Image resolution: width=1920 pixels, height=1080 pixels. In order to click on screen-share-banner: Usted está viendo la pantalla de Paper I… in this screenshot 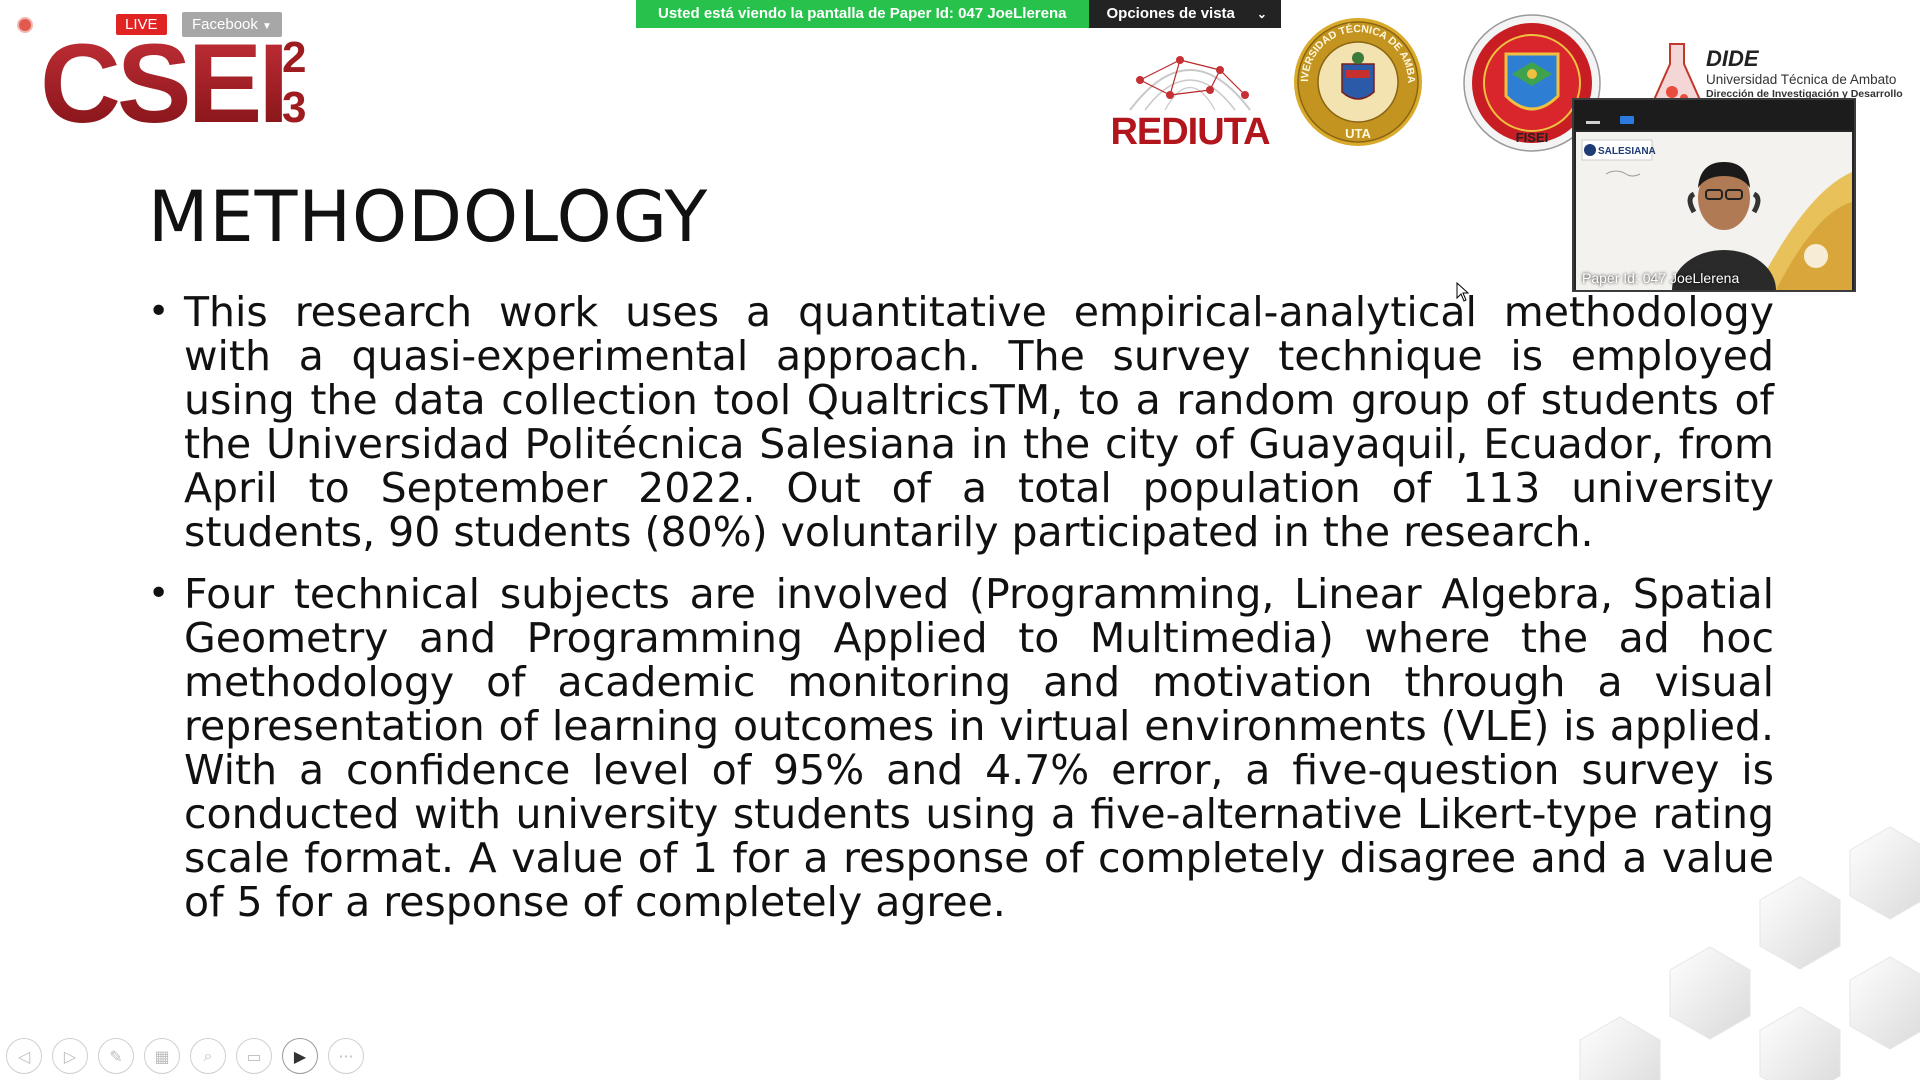, I will do `click(958, 14)`.